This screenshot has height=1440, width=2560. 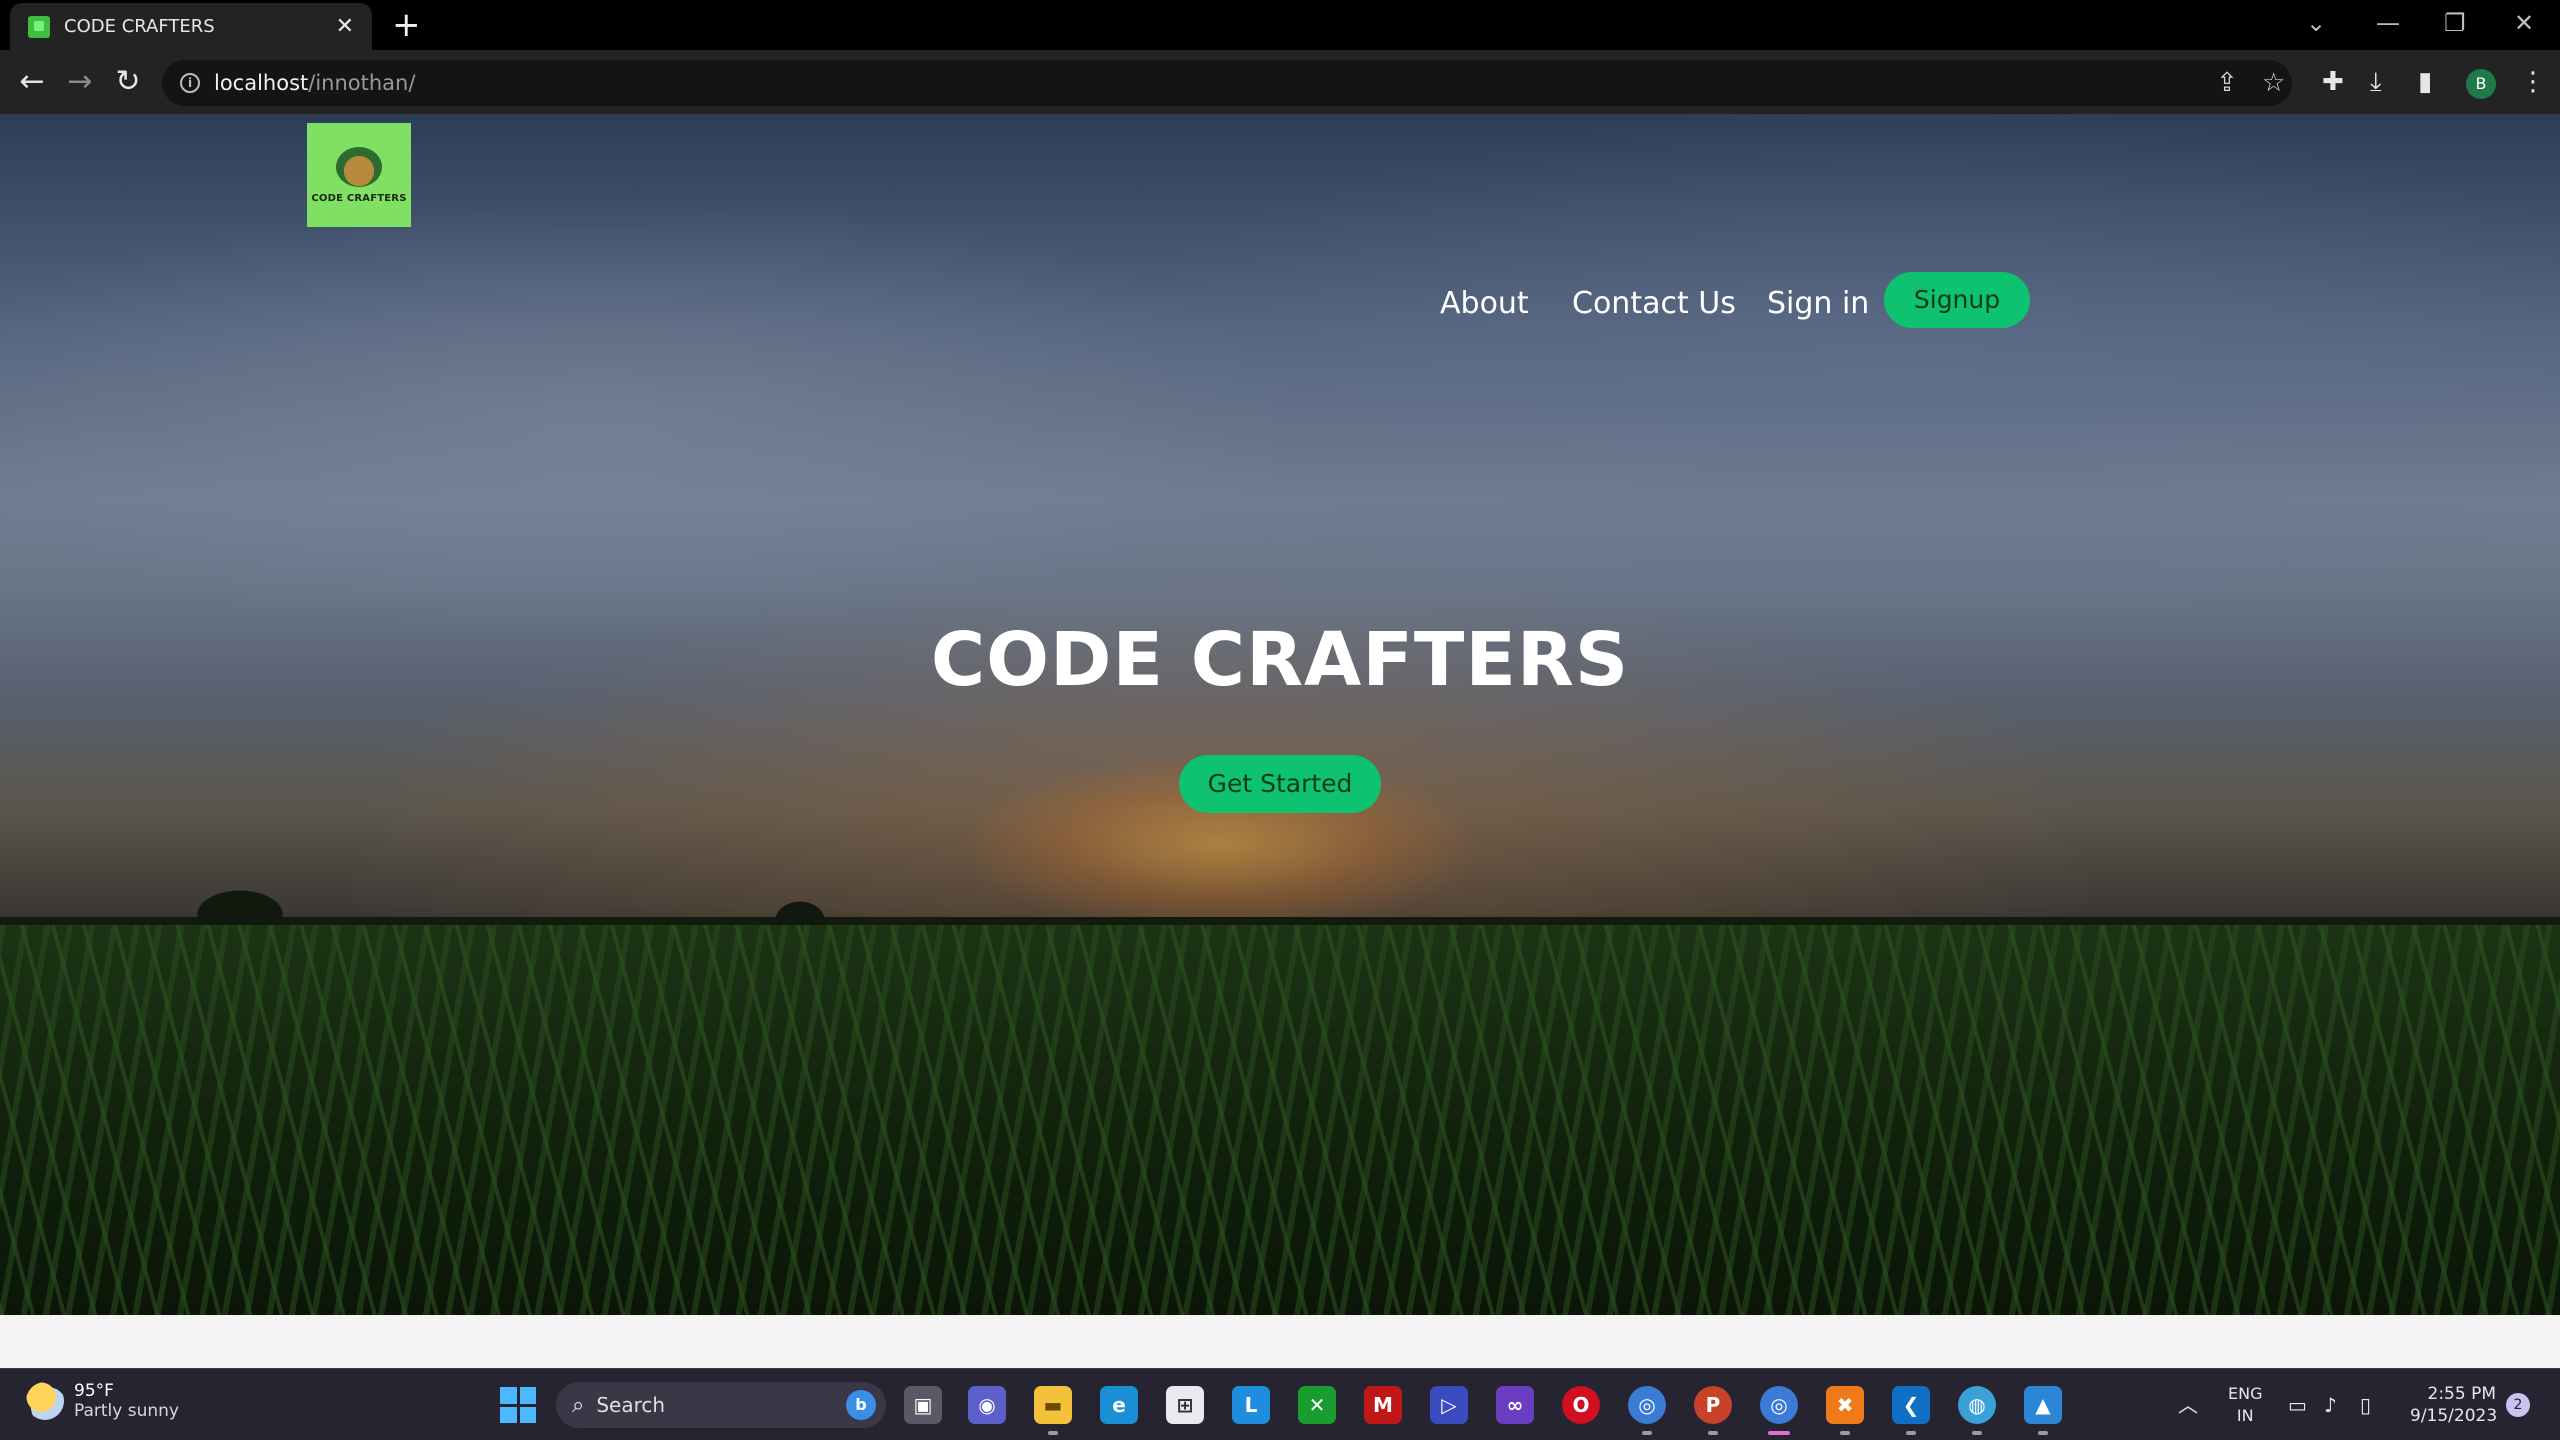 I want to click on back-button: ←, so click(x=32, y=82).